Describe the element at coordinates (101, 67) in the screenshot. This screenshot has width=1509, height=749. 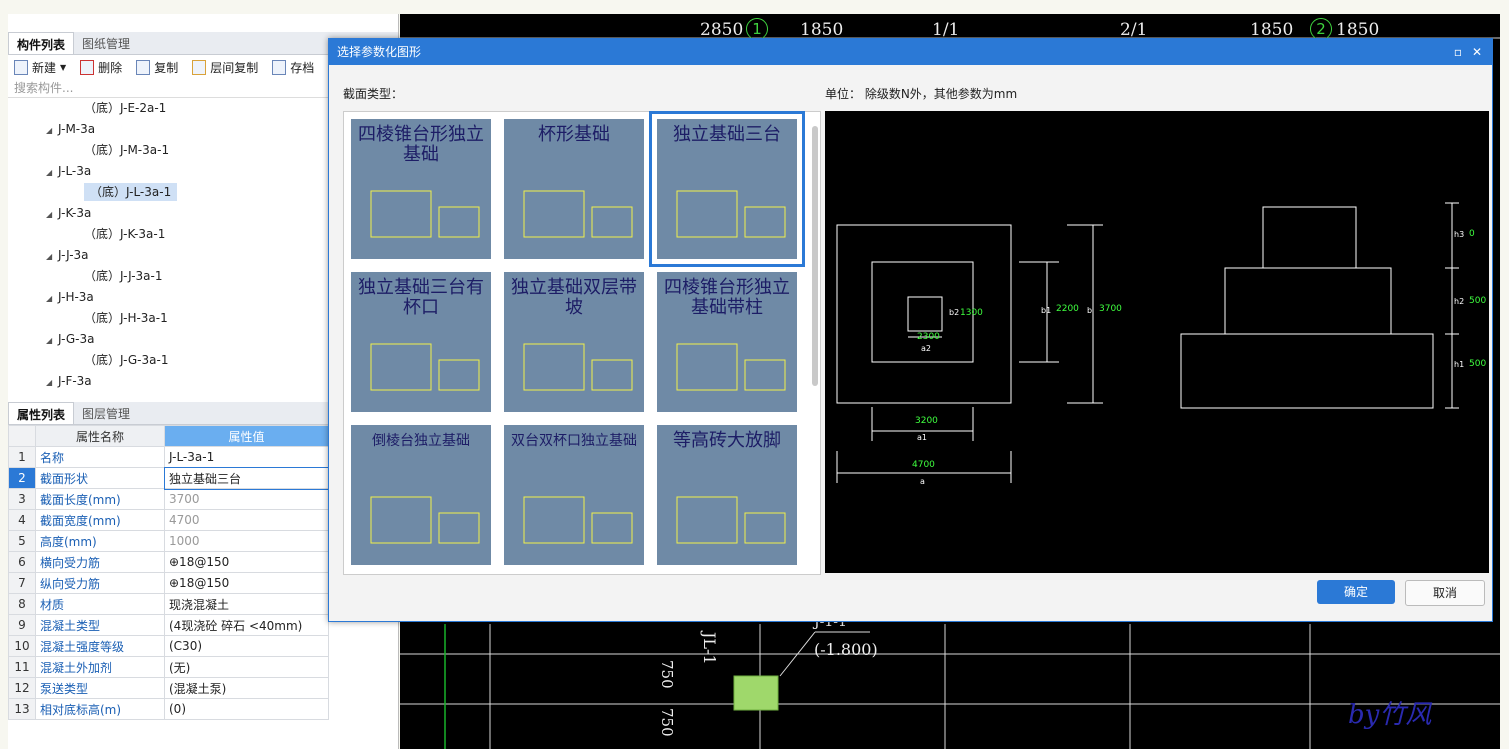
I see `delete-button: 删除` at that location.